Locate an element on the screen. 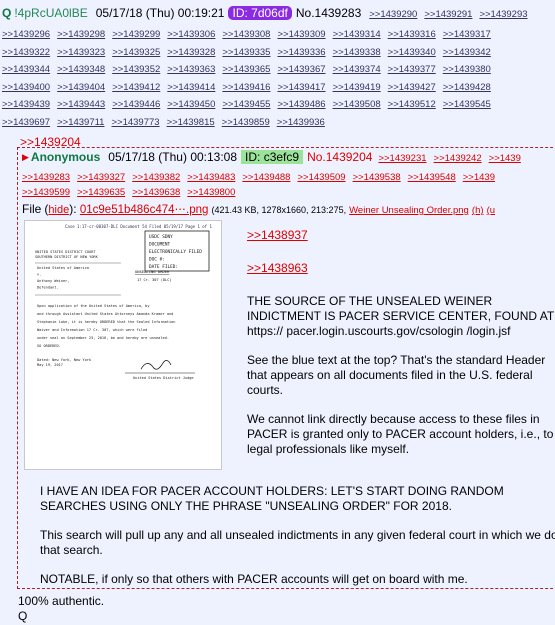 The image size is (555, 625). reply-backlink: >>1439290 is located at coordinates (393, 14).